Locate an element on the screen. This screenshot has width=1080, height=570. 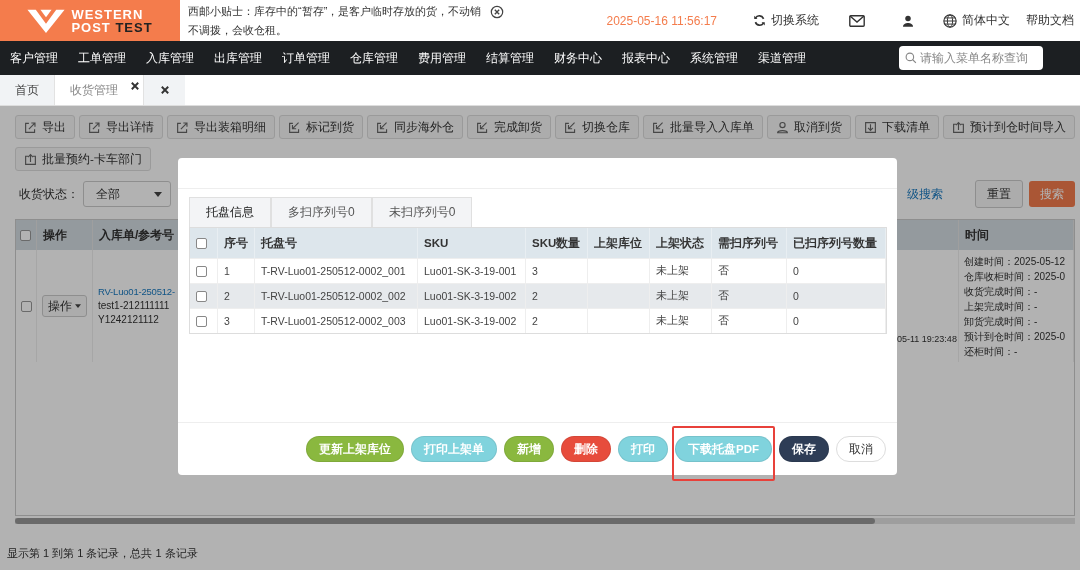
table-cell-text: 预计到仓时间：2025-0 is located at coordinates (1015, 336).